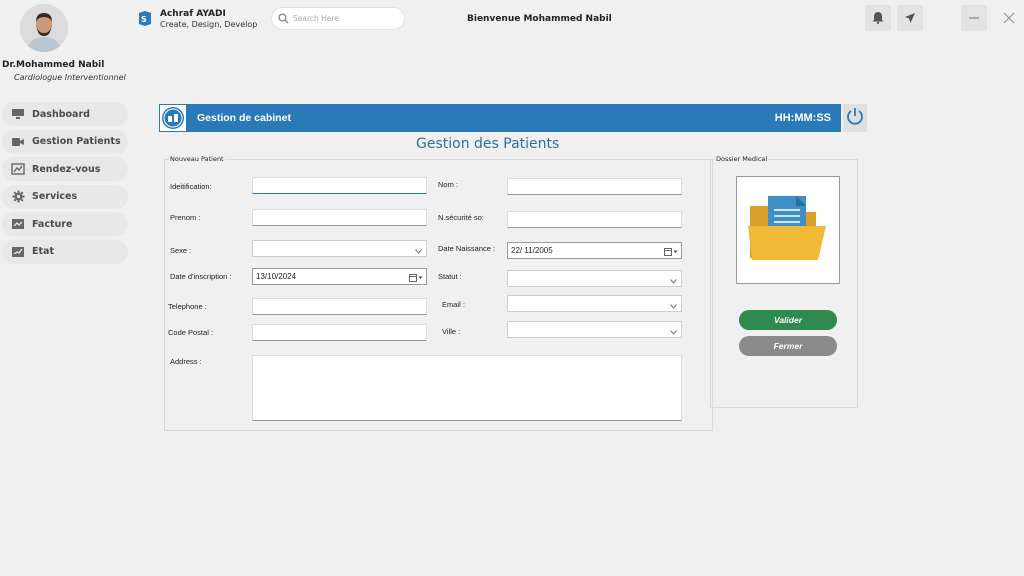 This screenshot has height=576, width=1024. I want to click on identification-field, so click(339, 185).